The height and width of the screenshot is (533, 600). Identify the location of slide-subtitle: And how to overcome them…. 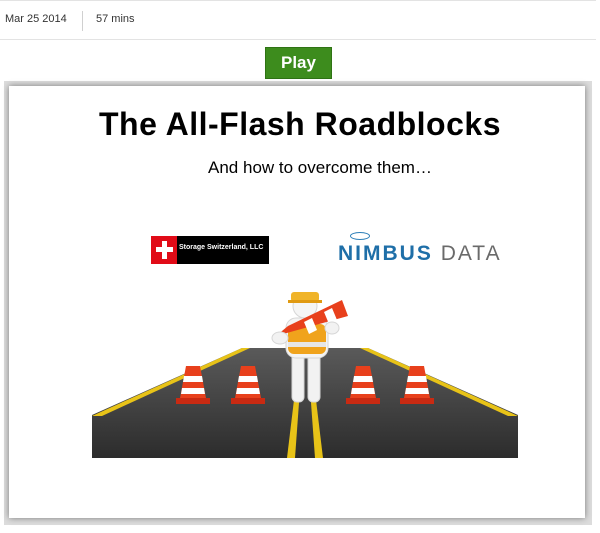
(320, 167).